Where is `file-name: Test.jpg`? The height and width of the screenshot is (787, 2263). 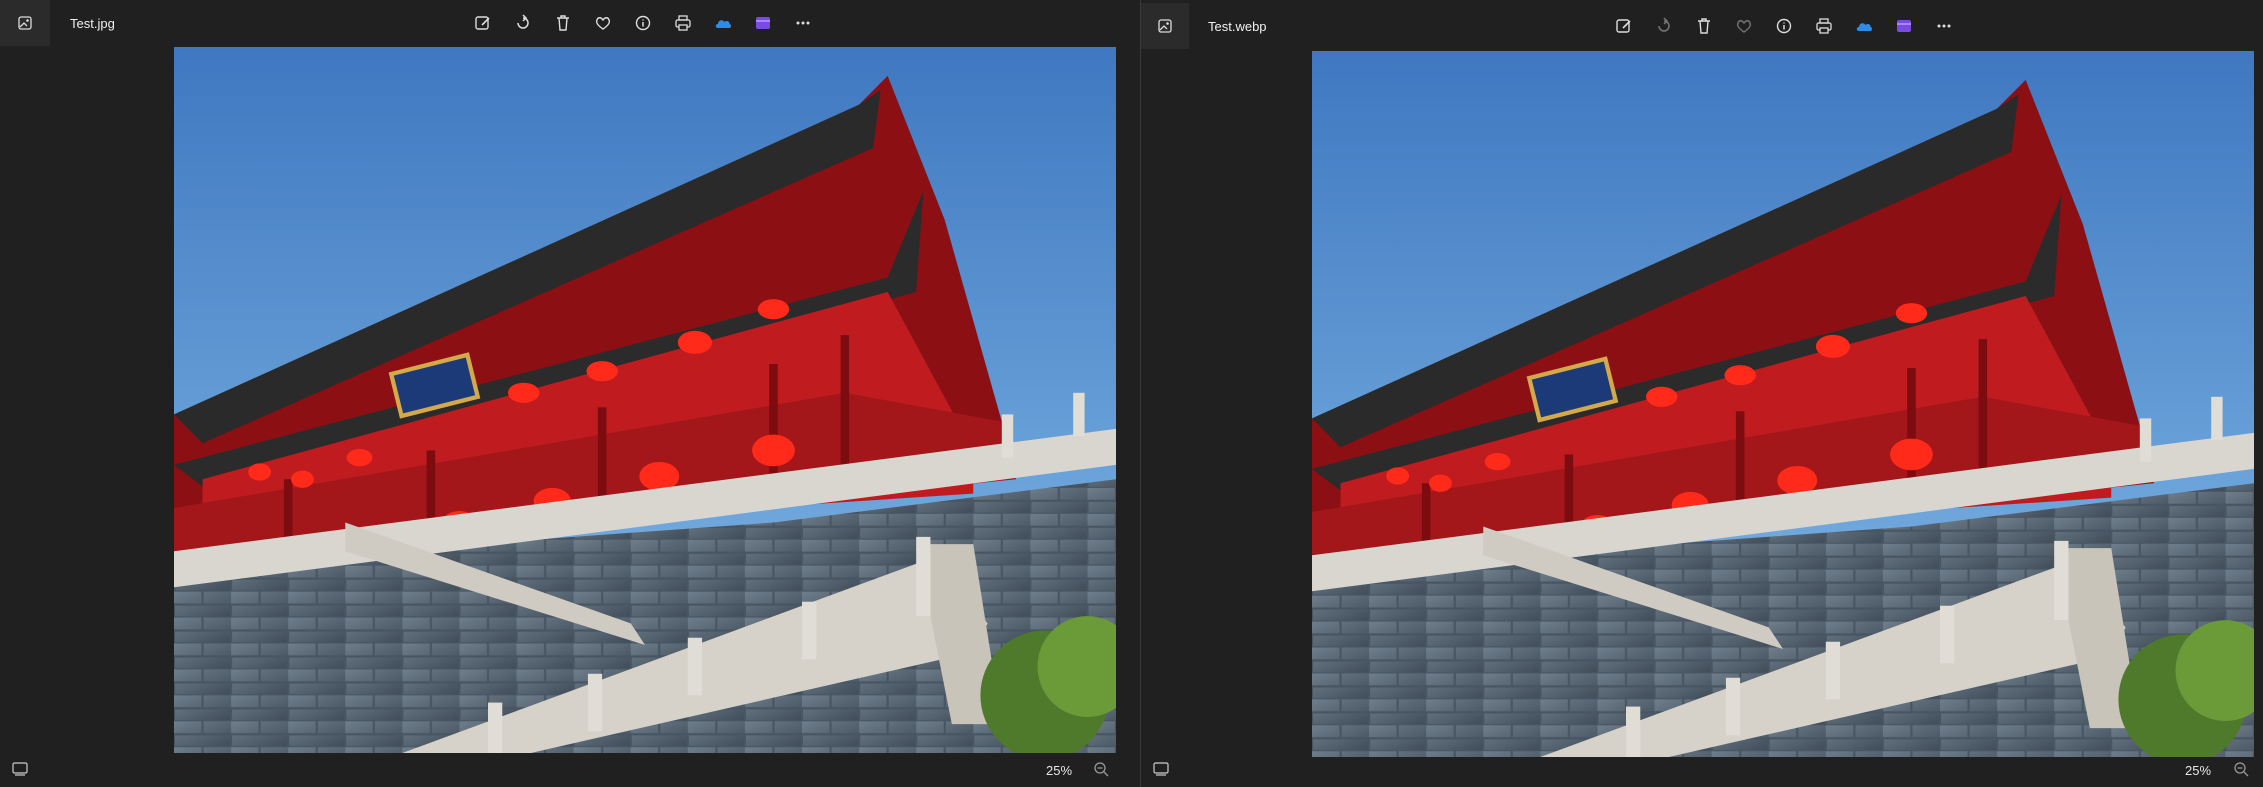 file-name: Test.jpg is located at coordinates (92, 23).